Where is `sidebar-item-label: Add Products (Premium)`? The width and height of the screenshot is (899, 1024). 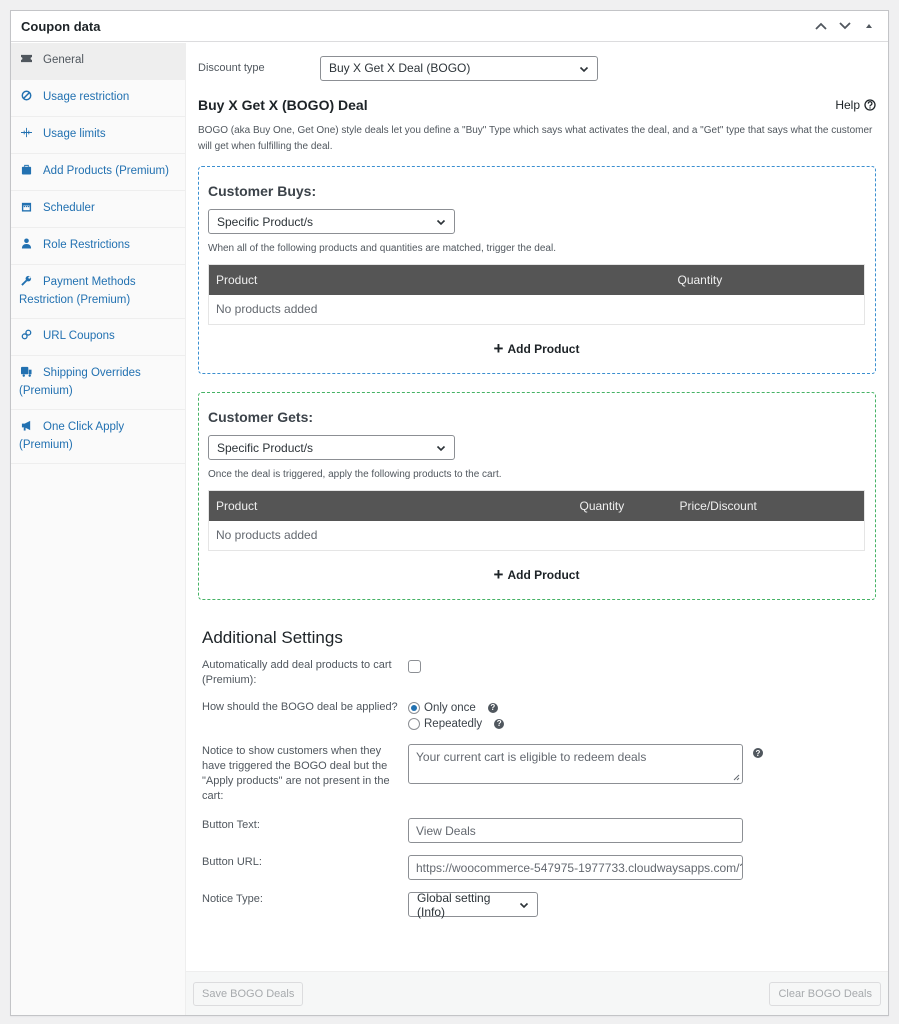 sidebar-item-label: Add Products (Premium) is located at coordinates (106, 171).